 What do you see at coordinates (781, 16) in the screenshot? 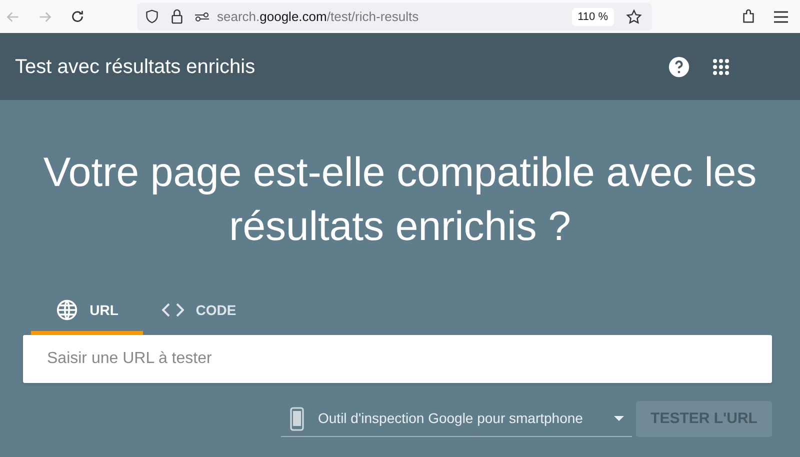
I see `menu-icon` at bounding box center [781, 16].